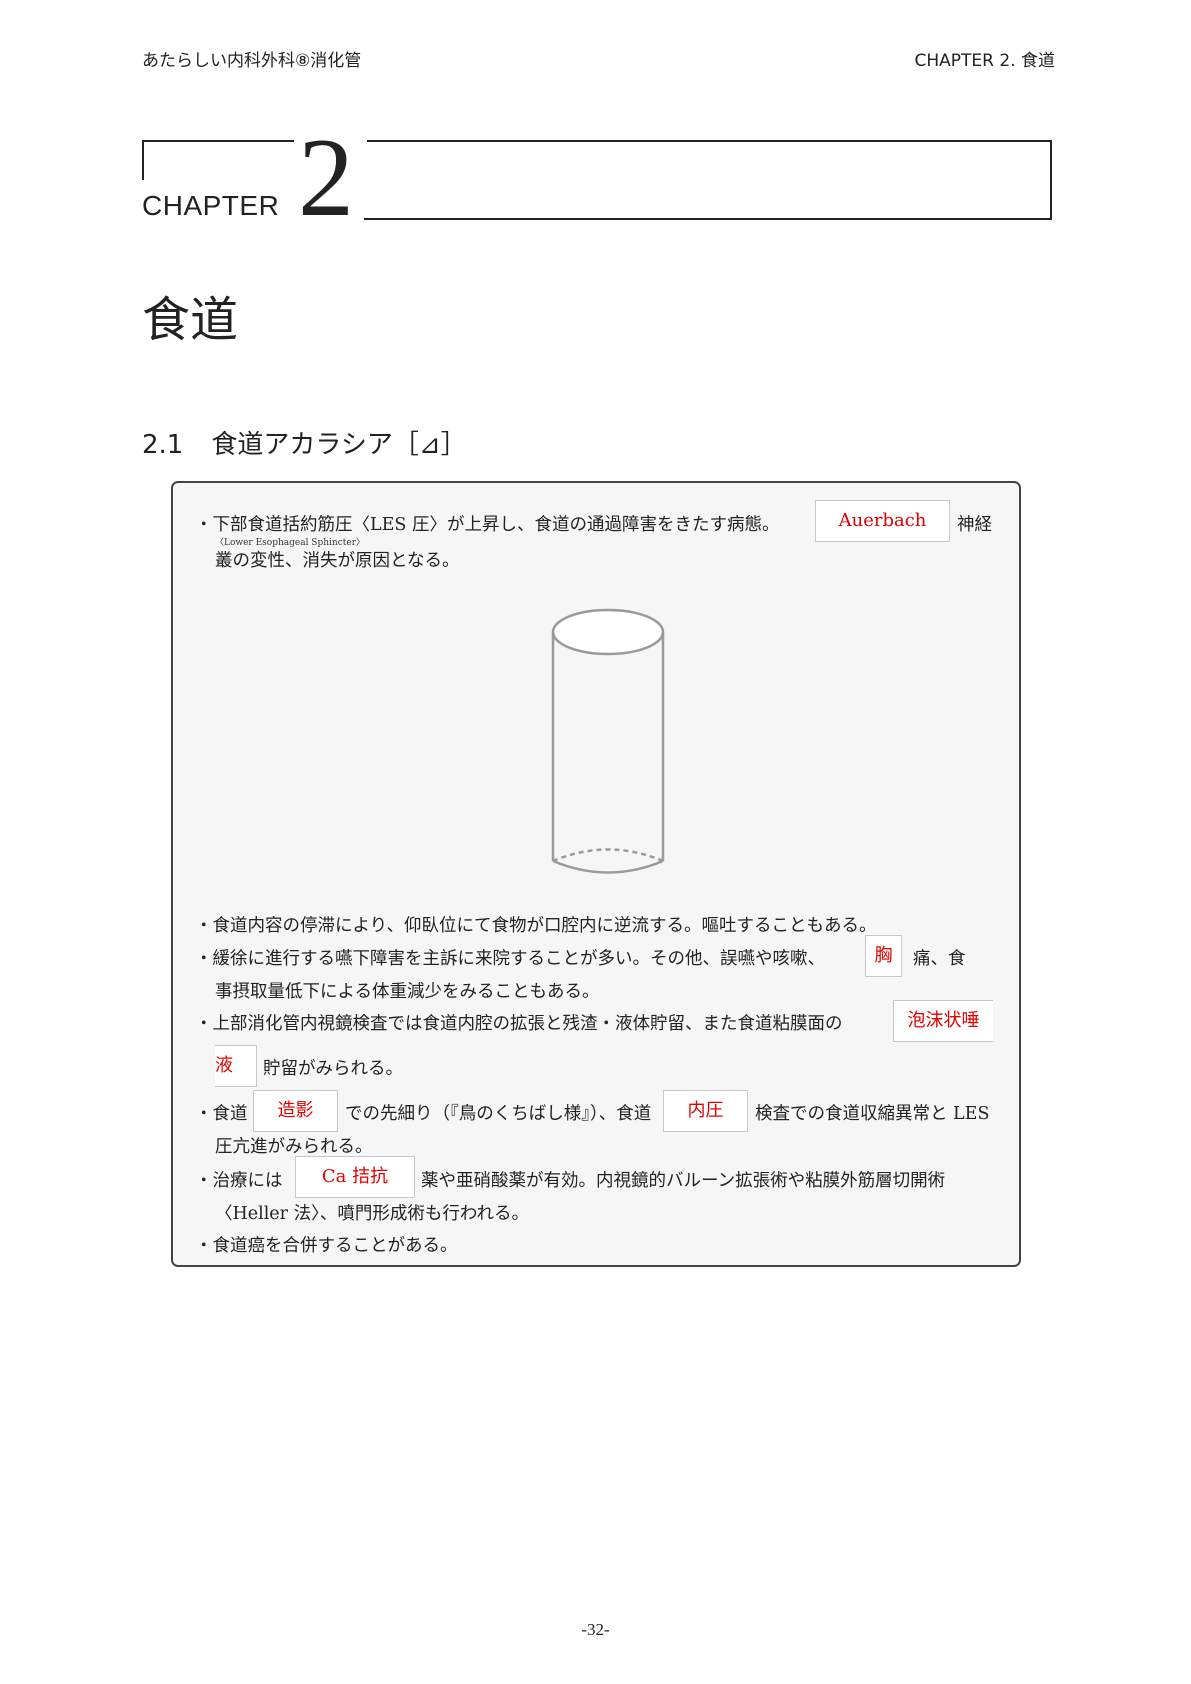  I want to click on paragraph-5-line-1-middle: での先細り（『鳥のくちばし様』）、食道, so click(498, 1114).